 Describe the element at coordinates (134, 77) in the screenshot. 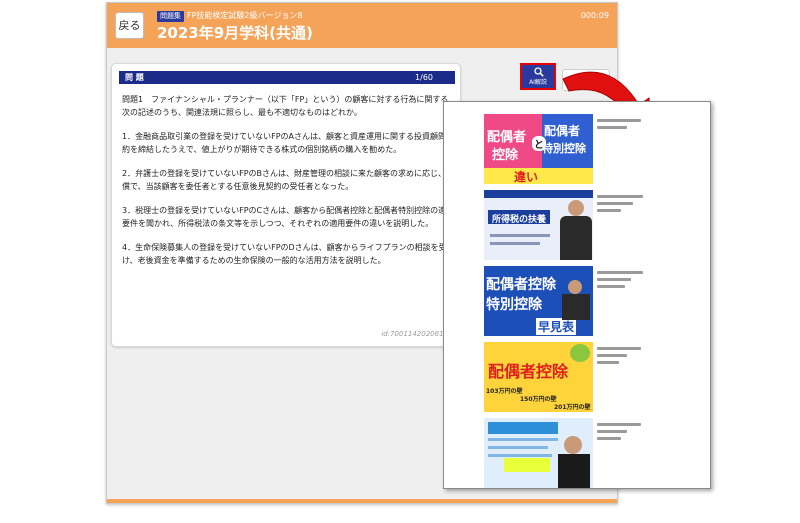

I see `question-section-label: 問 題` at that location.